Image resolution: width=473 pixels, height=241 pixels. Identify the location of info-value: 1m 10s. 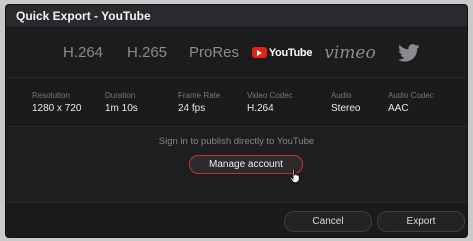
(121, 108).